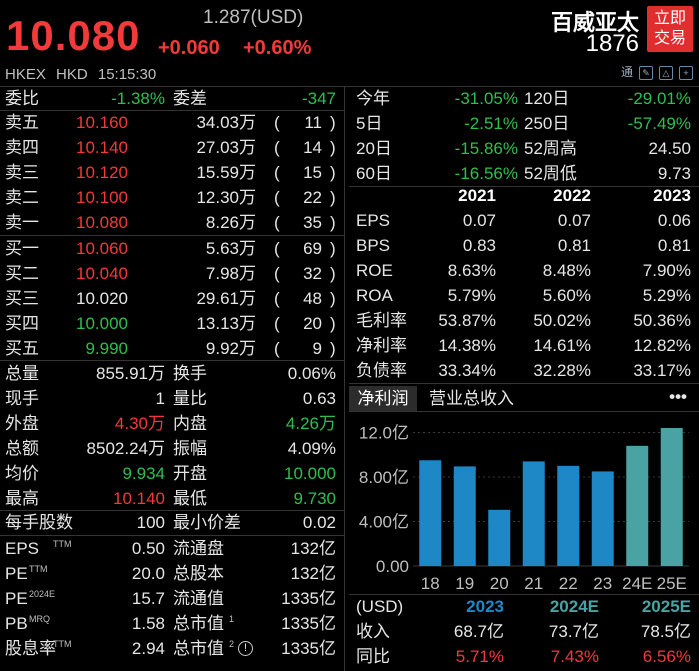 Image resolution: width=699 pixels, height=671 pixels. I want to click on financials-row: EPS 0.07 0.07 0.06, so click(524, 220).